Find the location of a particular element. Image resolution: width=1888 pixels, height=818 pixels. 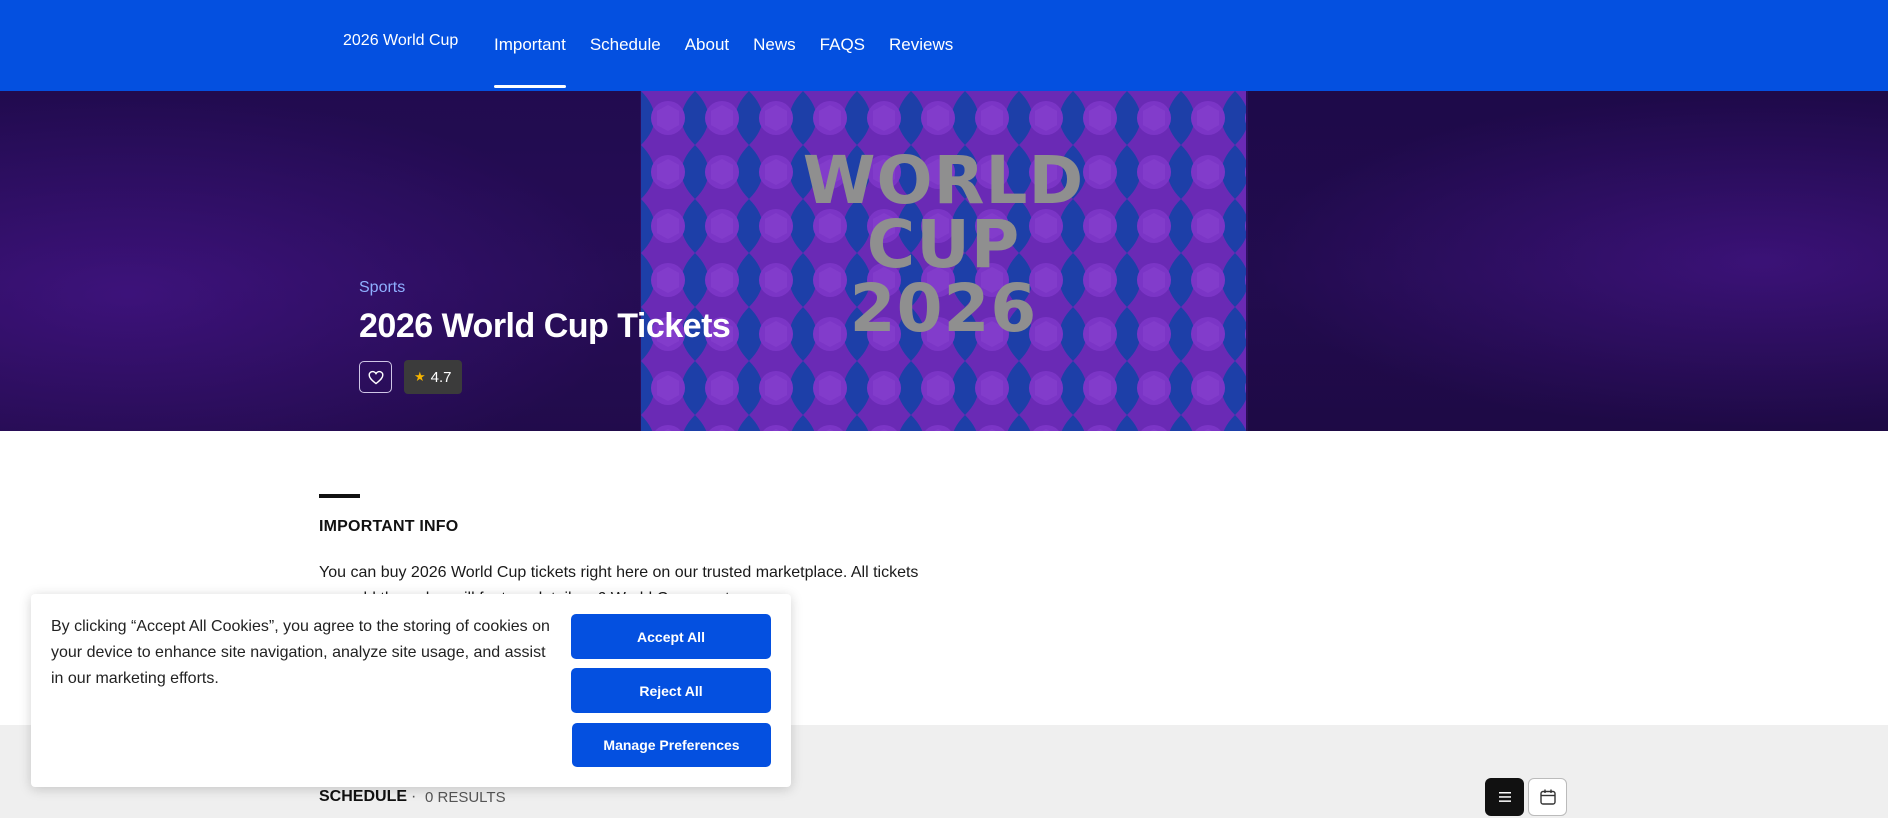

art-line-year: 2026 is located at coordinates (943, 308).